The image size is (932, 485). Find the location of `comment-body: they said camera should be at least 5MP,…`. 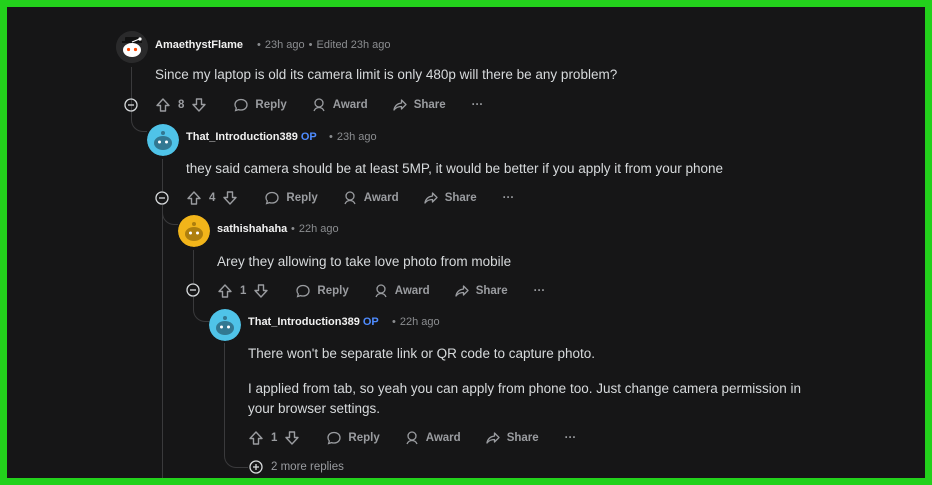

comment-body: they said camera should be at least 5MP,… is located at coordinates (455, 168).